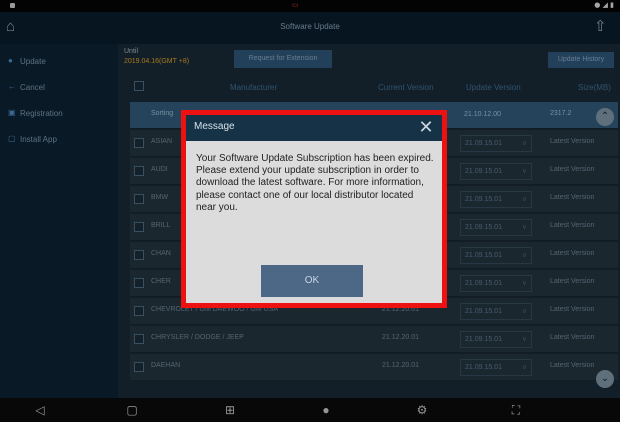  I want to click on dialog-header: Message ✕, so click(314, 128).